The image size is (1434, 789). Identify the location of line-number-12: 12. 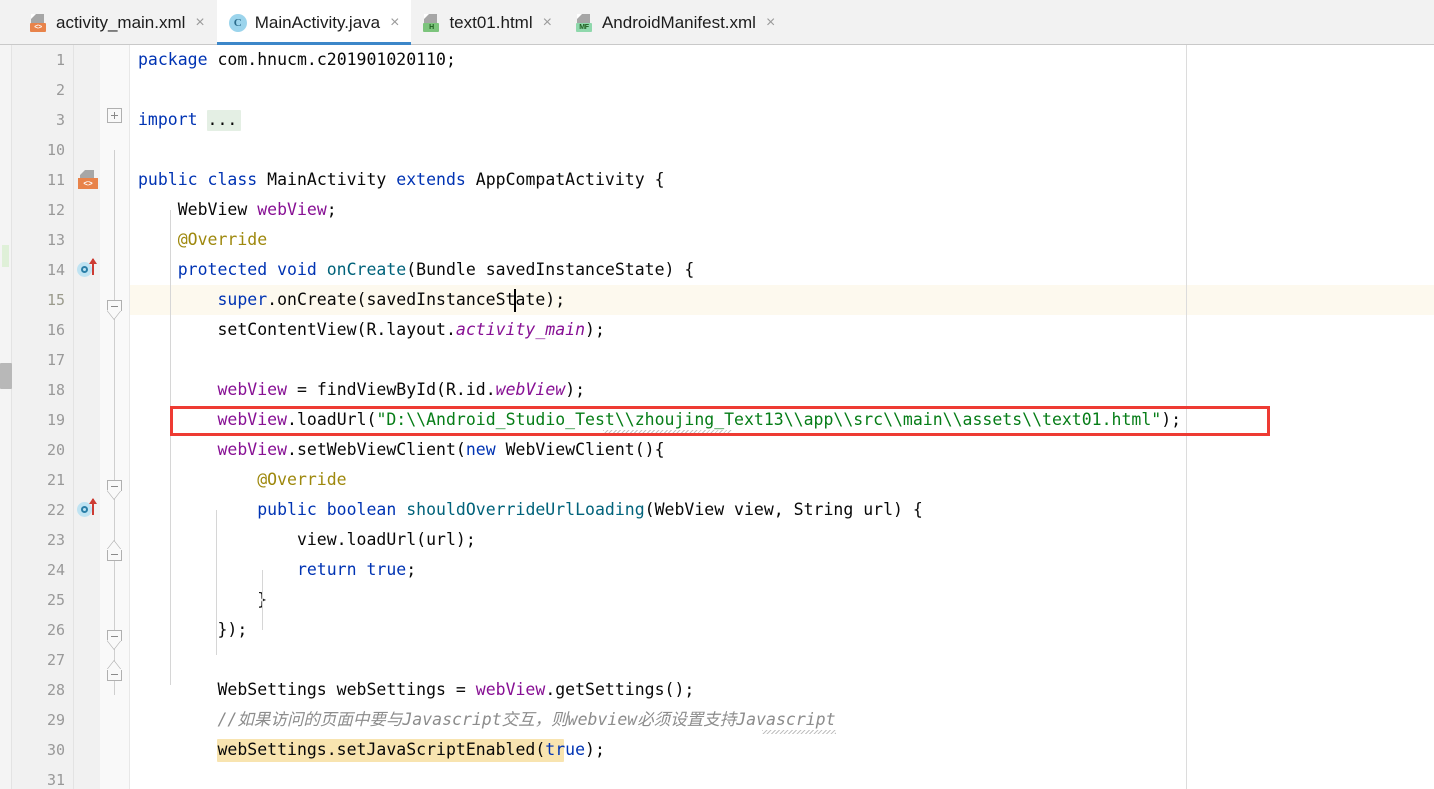
(38, 210).